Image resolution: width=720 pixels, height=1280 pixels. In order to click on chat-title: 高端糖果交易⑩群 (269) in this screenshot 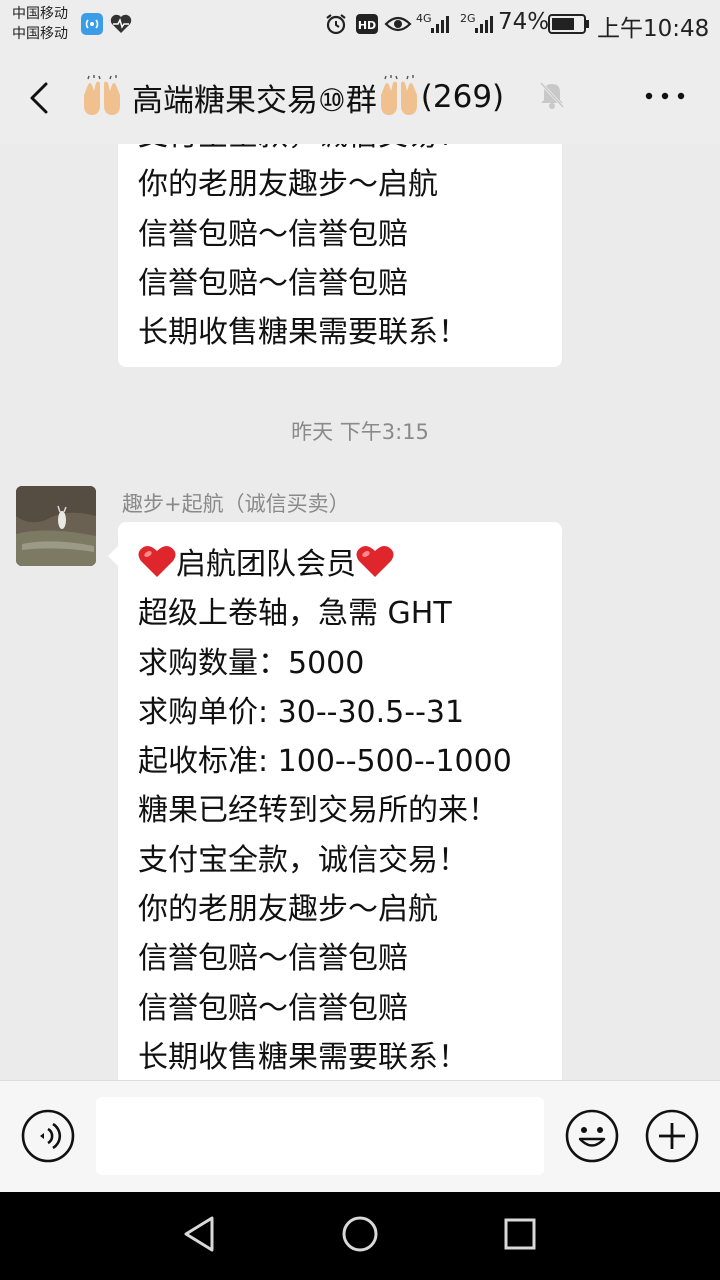, I will do `click(292, 97)`.